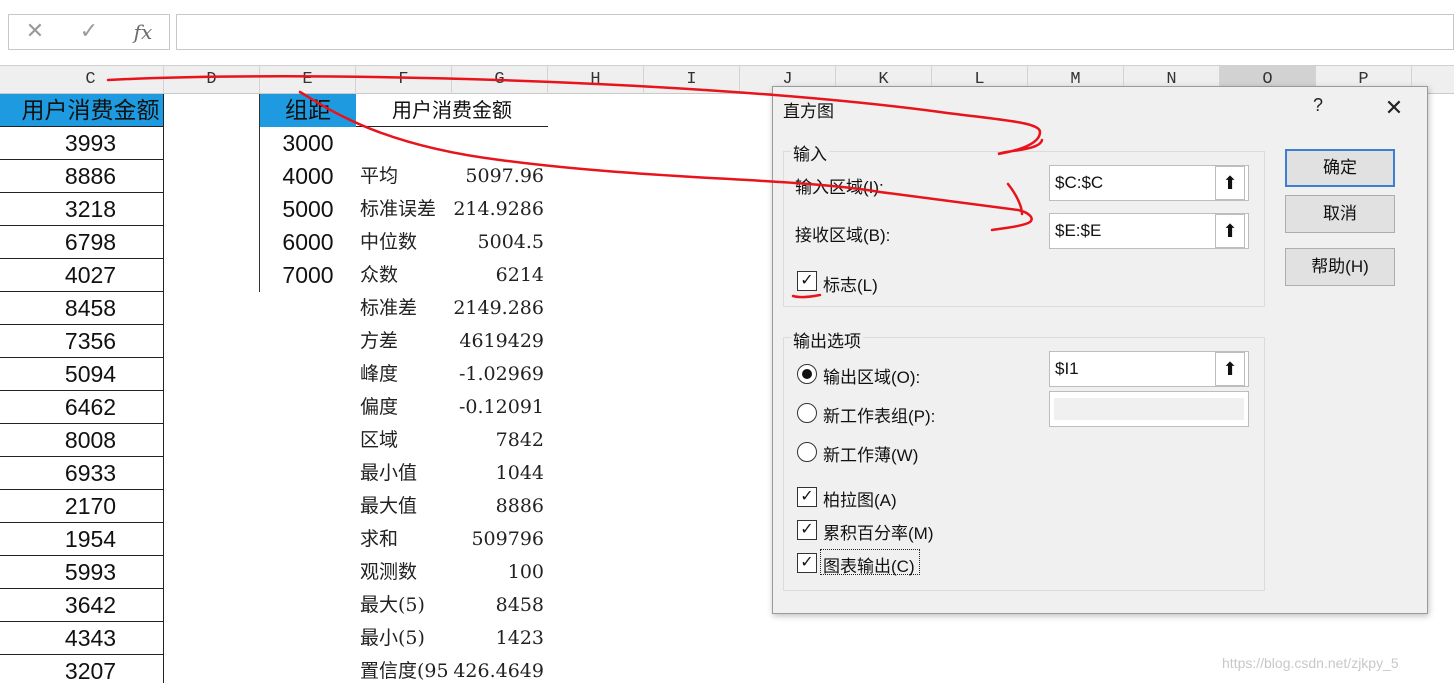  What do you see at coordinates (498, 308) in the screenshot?
I see `stat-value: 2149.286` at bounding box center [498, 308].